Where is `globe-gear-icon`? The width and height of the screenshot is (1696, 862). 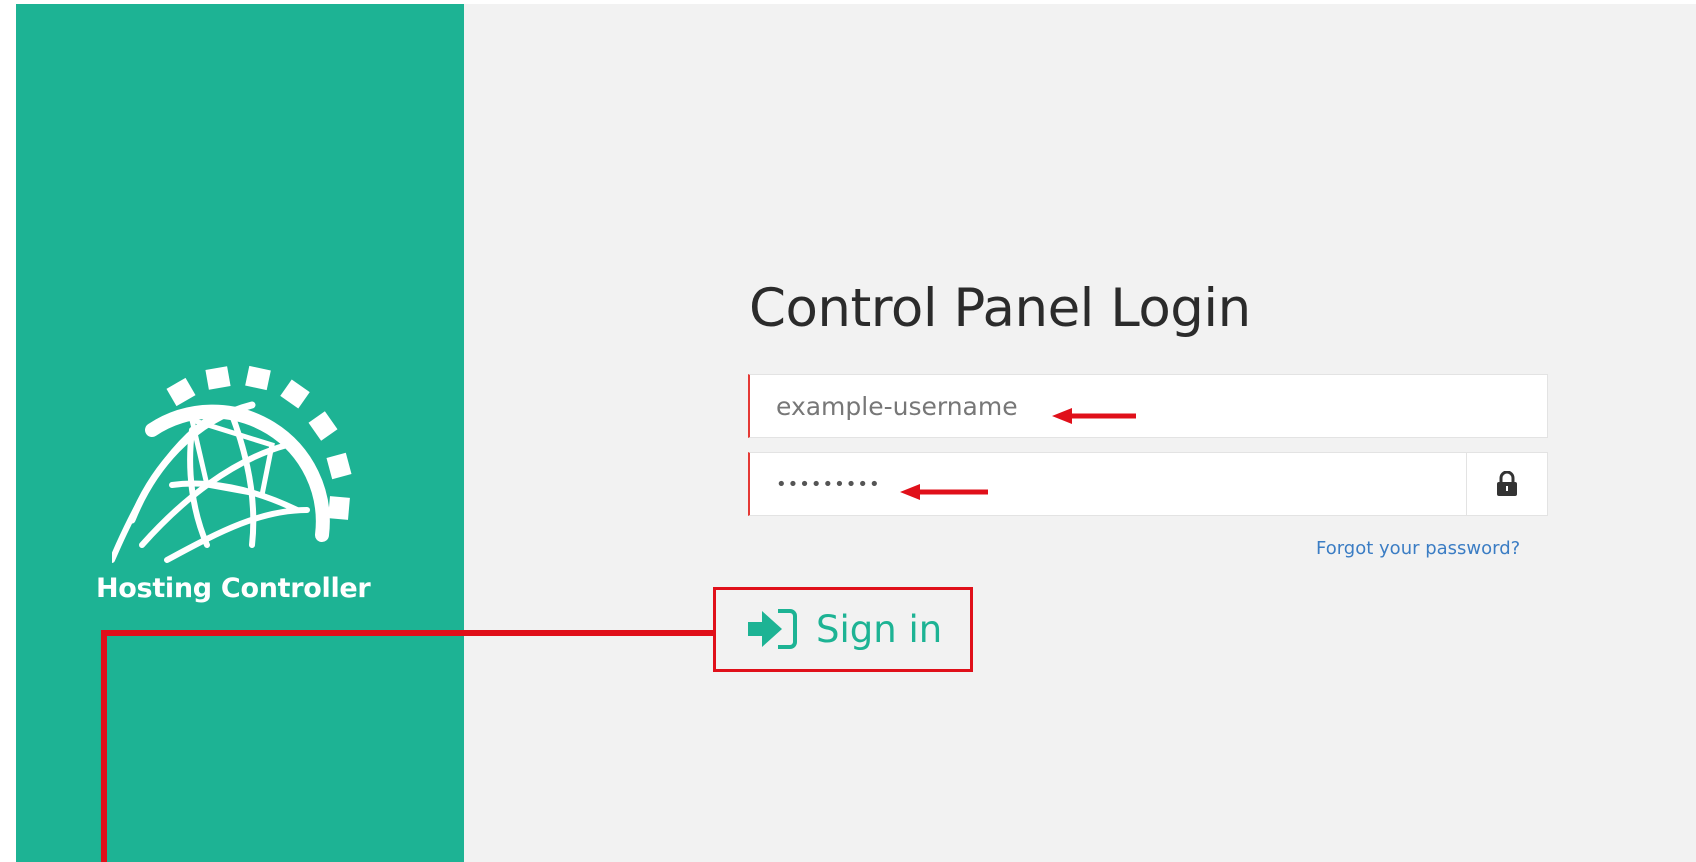
globe-gear-icon is located at coordinates (232, 464).